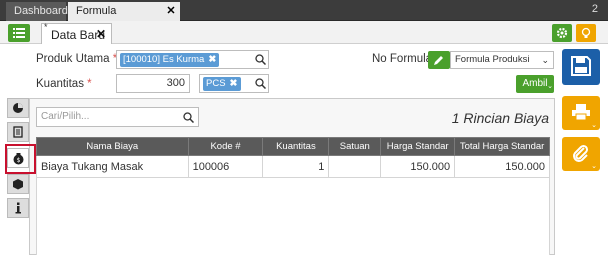 The image size is (608, 255). What do you see at coordinates (296, 146) in the screenshot?
I see `col-kuantitas: Kuantitas` at bounding box center [296, 146].